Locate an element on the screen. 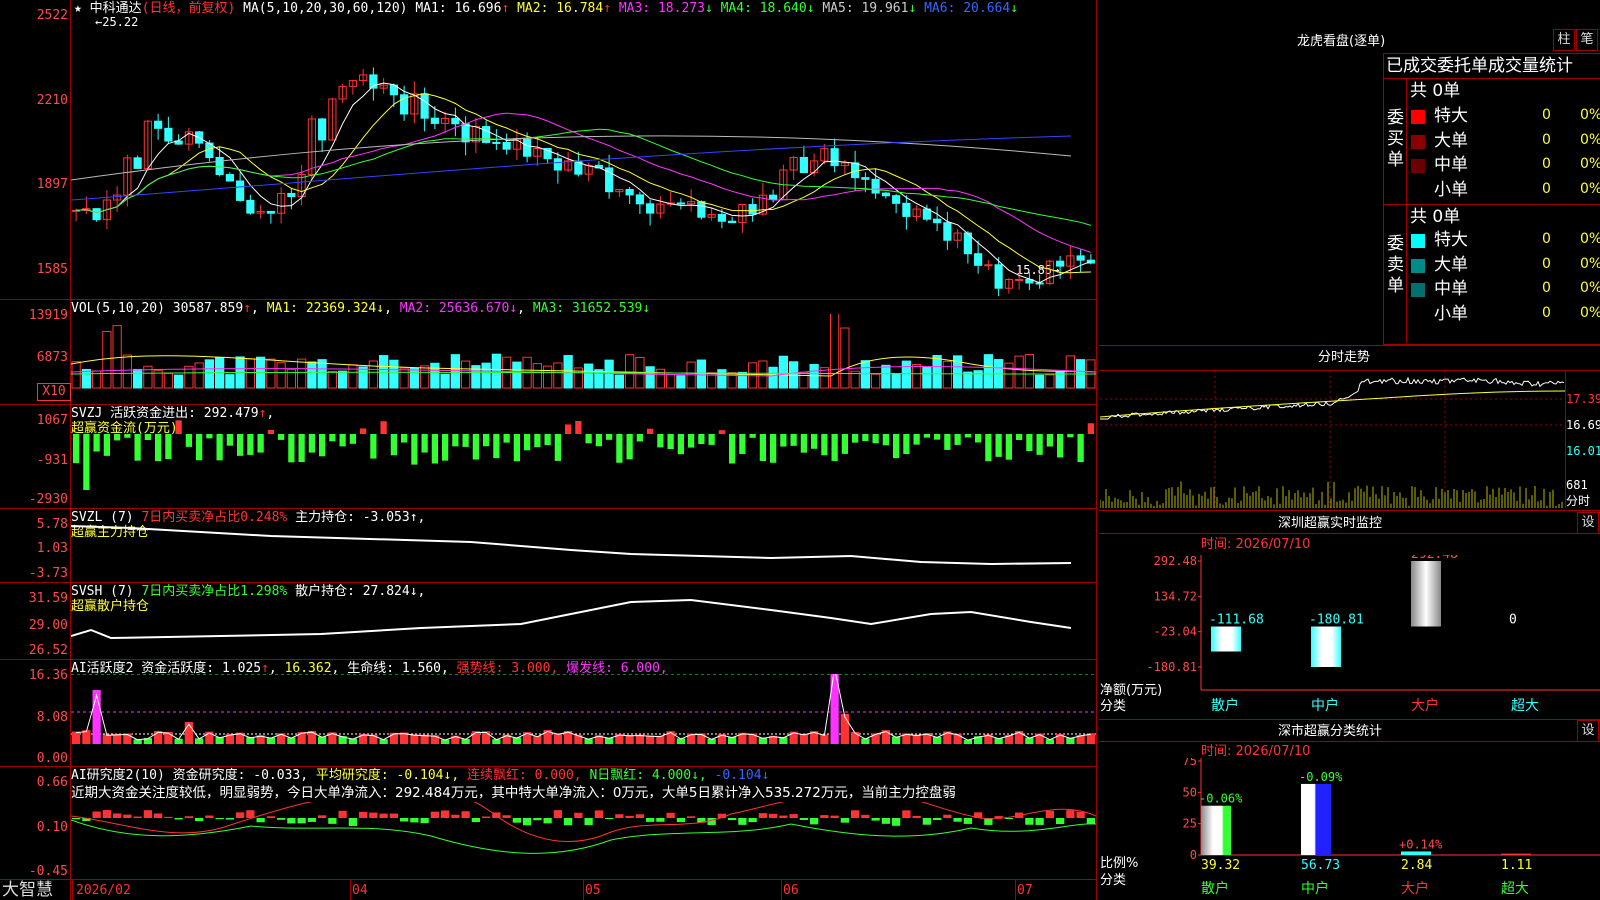  bar-mode-button: 柱 is located at coordinates (1564, 40).